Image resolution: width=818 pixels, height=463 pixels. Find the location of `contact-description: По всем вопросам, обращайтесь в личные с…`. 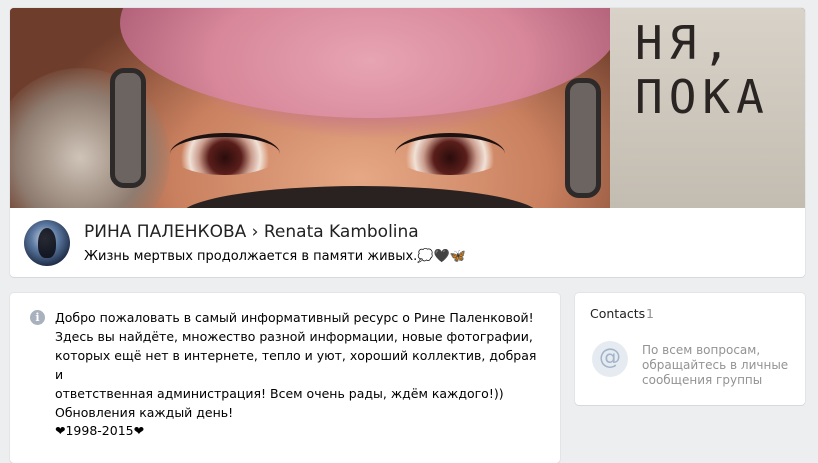

contact-description: По всем вопросам, обращайтесь в личные с… is located at coordinates (715, 365).